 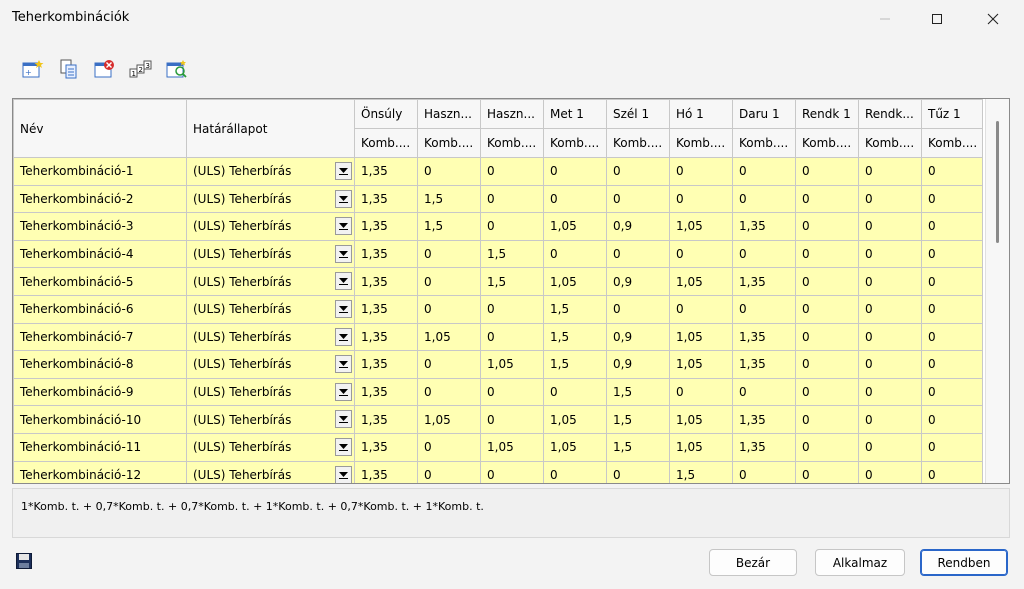 I want to click on ok-button: Rendben, so click(x=964, y=562).